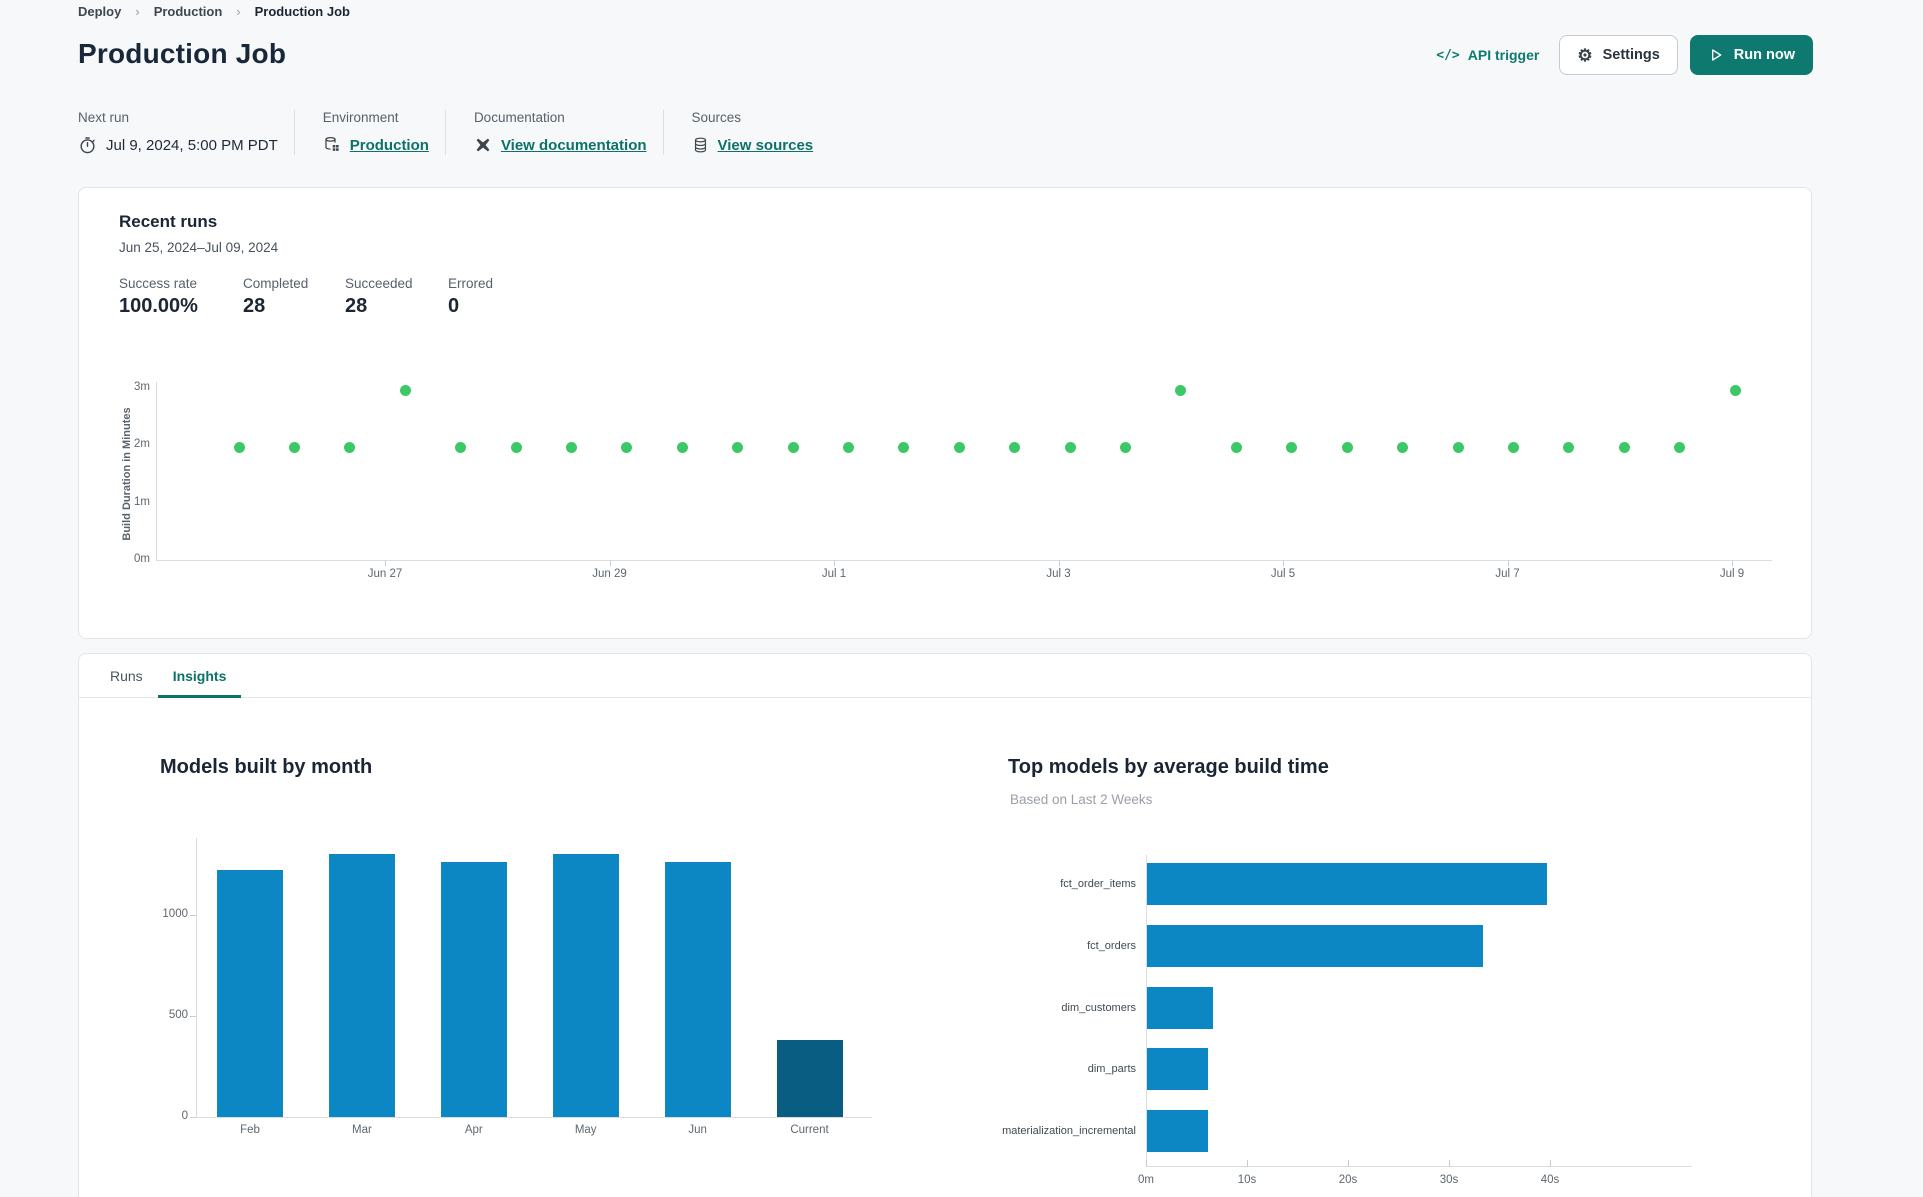 Image resolution: width=1923 pixels, height=1197 pixels. I want to click on environment-section: Environment Production, so click(376, 132).